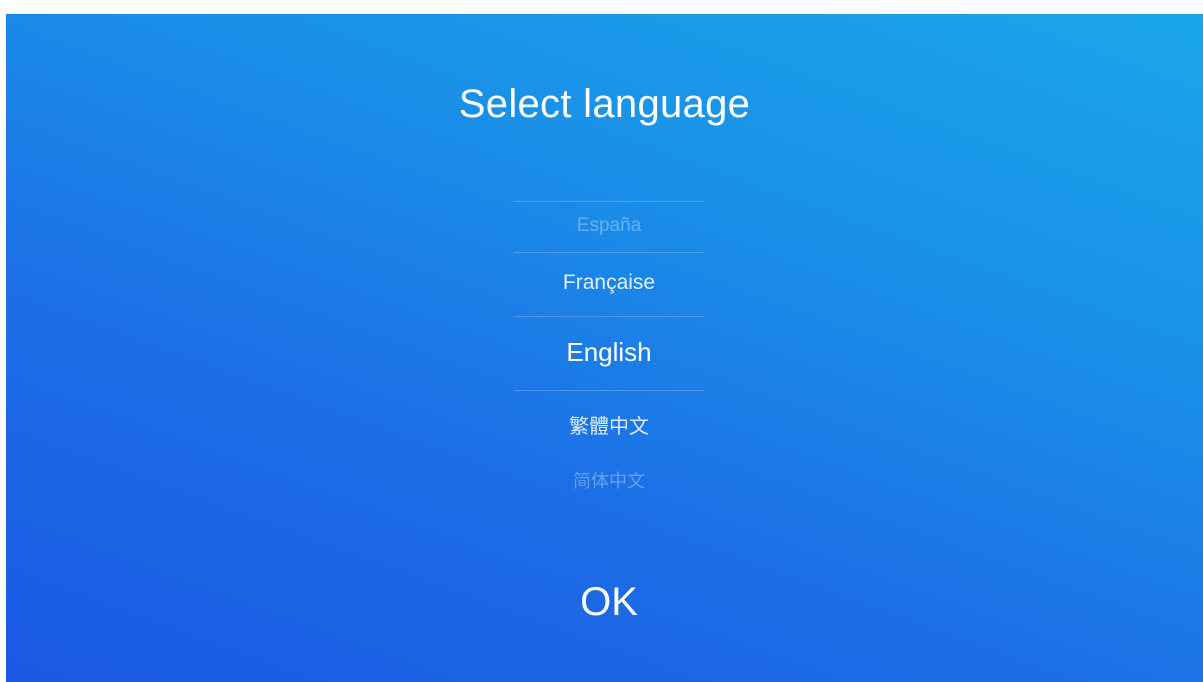  I want to click on selection-divider-bottom, so click(609, 390).